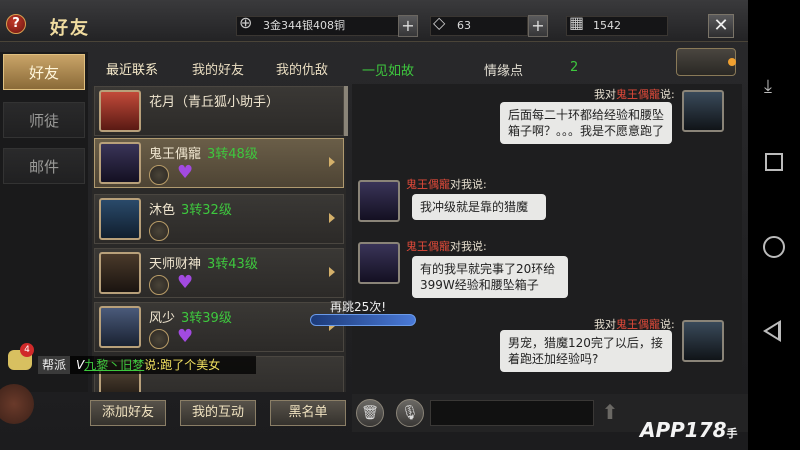  Describe the element at coordinates (308, 413) in the screenshot. I see `blacklist-button: 黑名单` at that location.